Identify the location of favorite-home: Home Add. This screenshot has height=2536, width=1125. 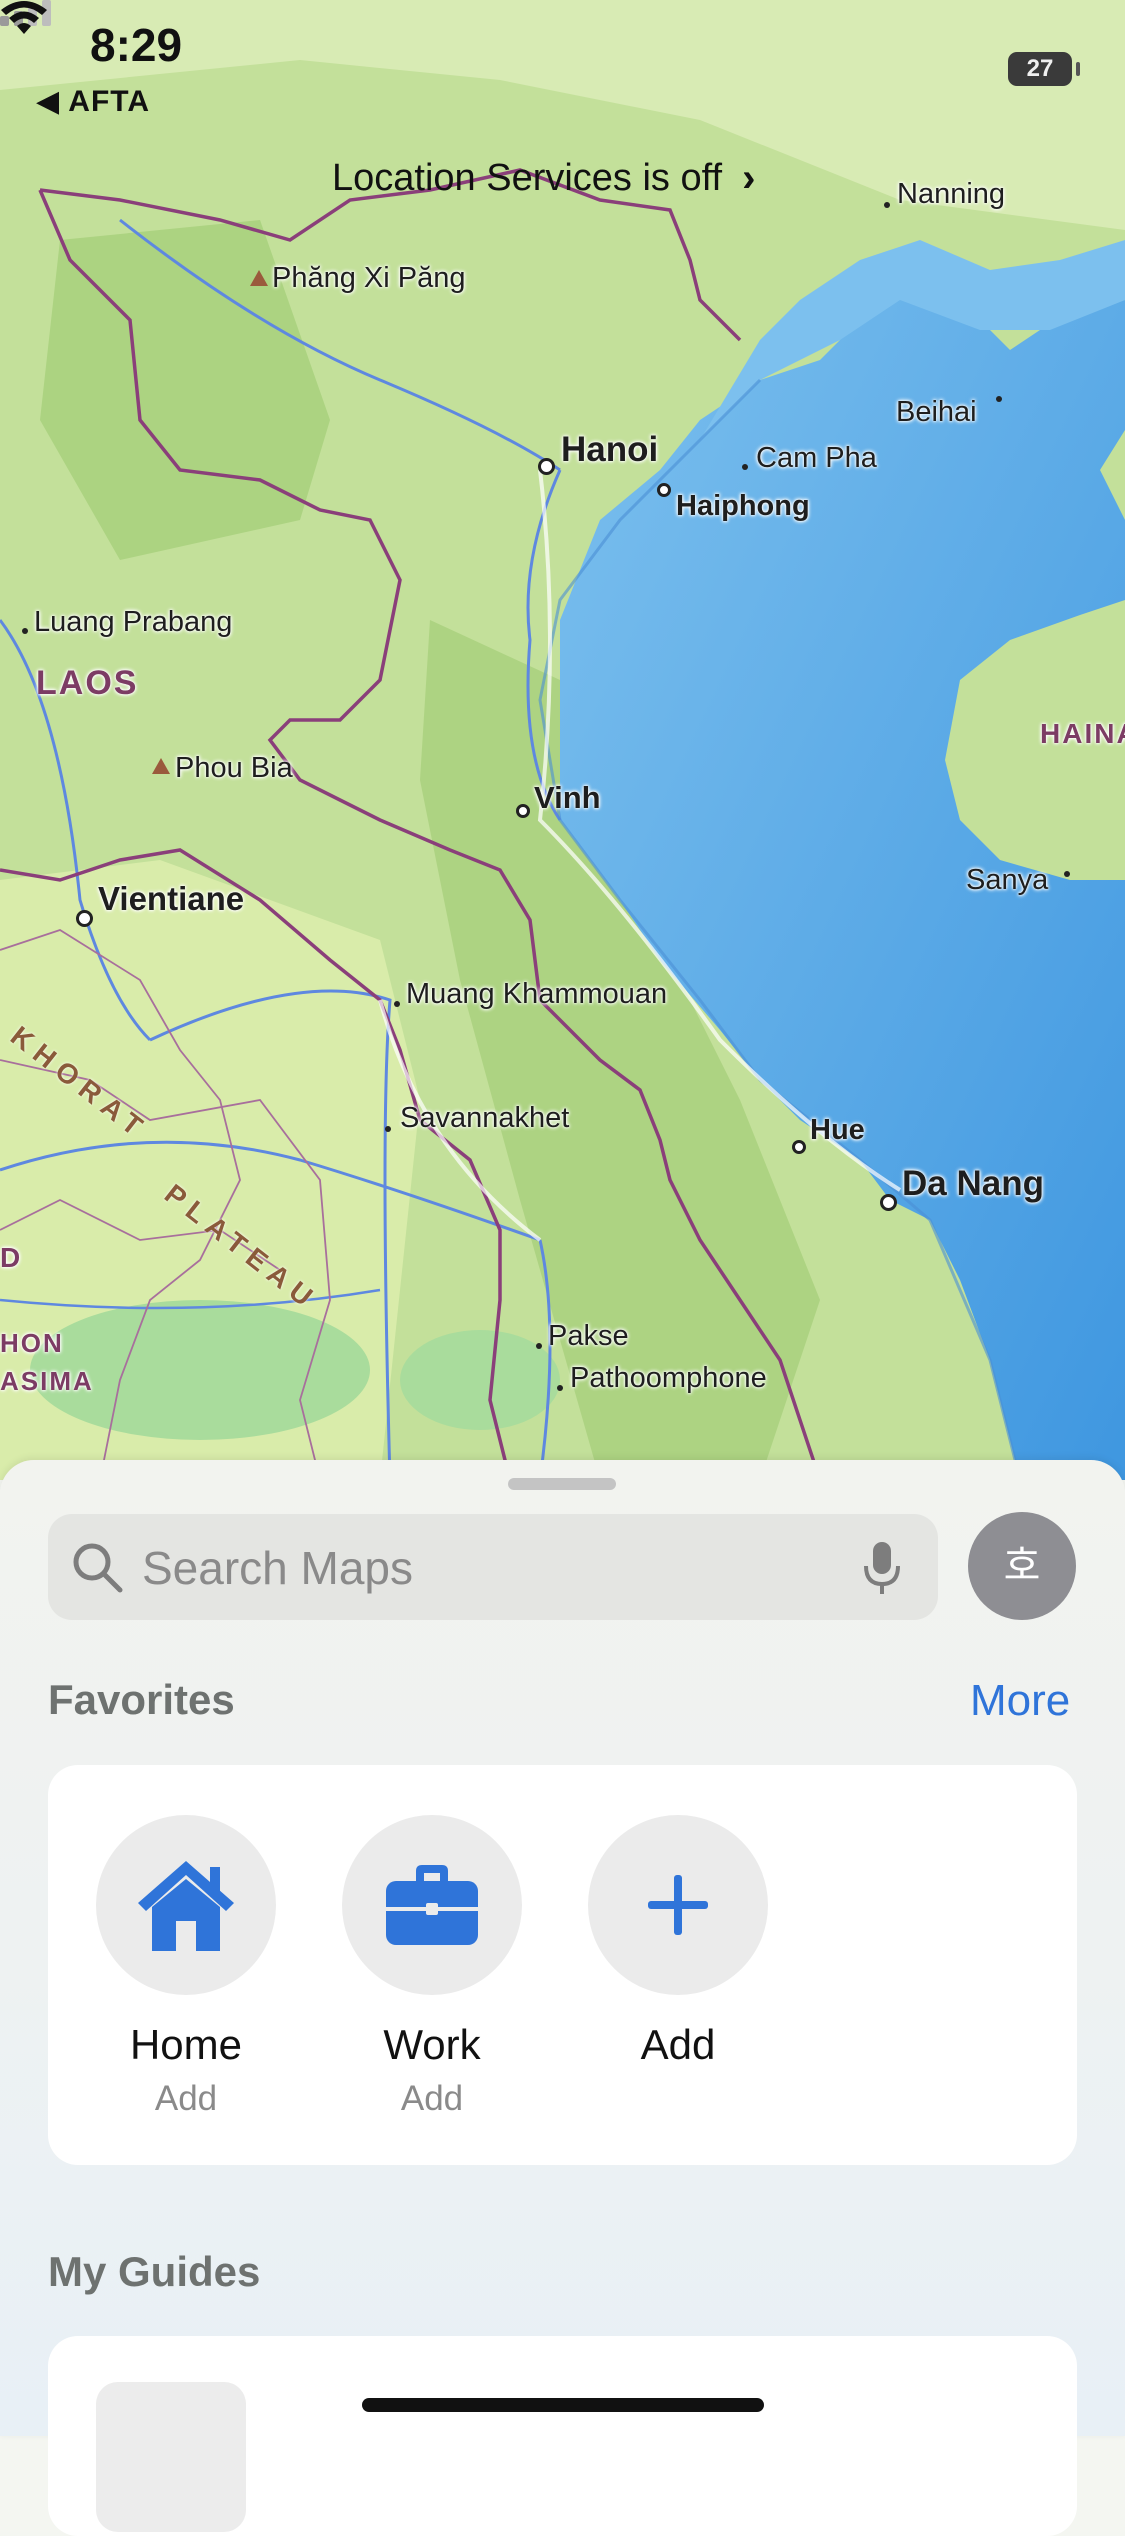
(186, 1967).